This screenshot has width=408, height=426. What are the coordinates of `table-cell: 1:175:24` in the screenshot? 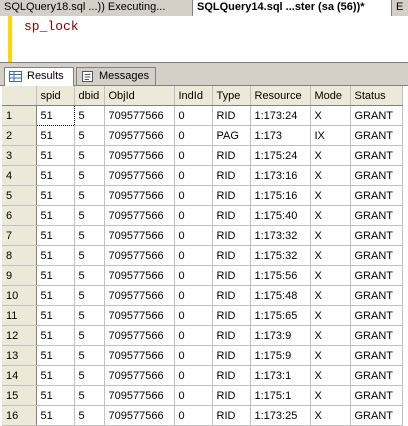 It's located at (280, 155).